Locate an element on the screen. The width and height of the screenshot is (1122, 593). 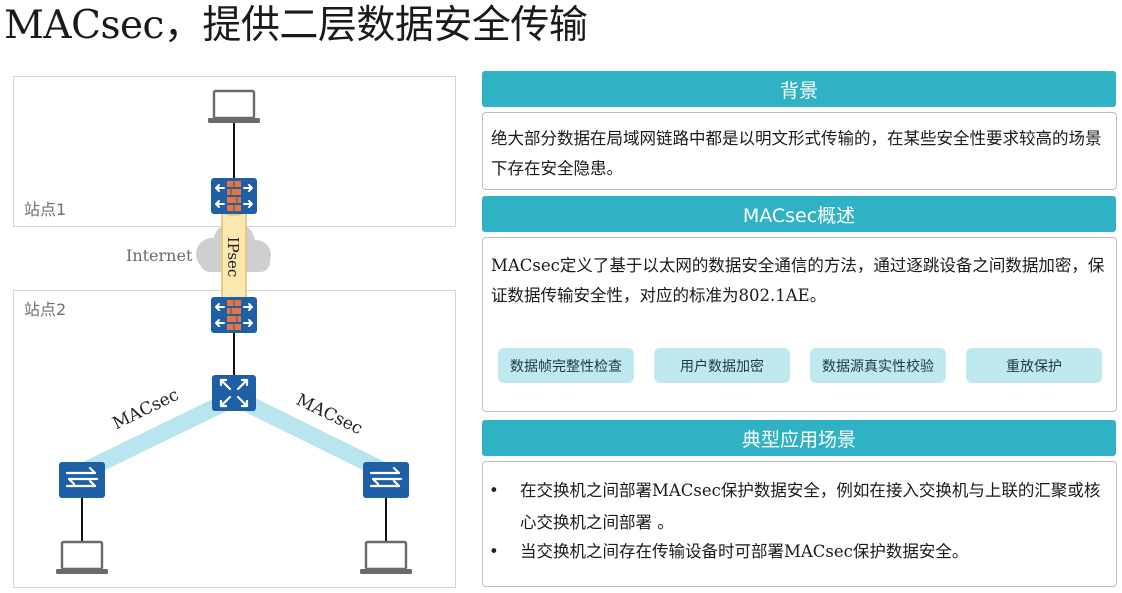
laptop-icon-right is located at coordinates (386, 558).